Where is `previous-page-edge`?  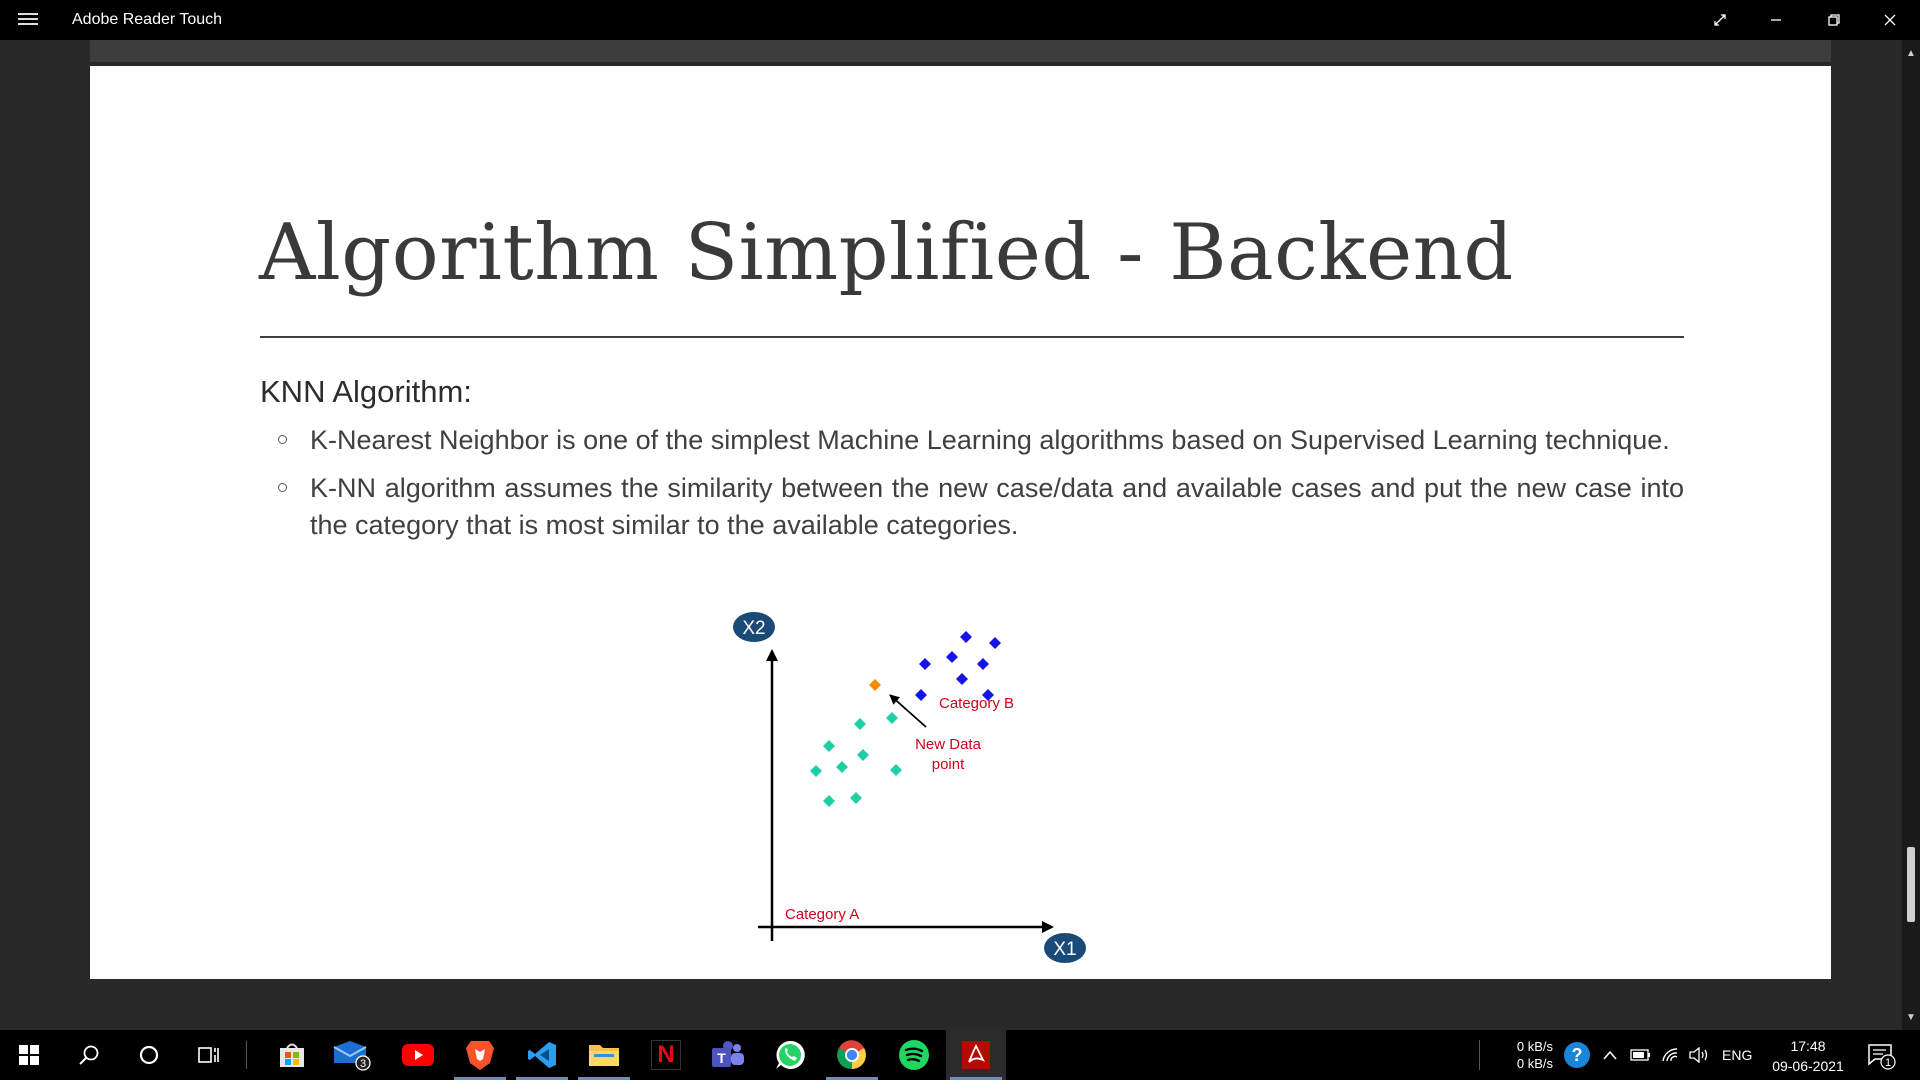 previous-page-edge is located at coordinates (960, 51).